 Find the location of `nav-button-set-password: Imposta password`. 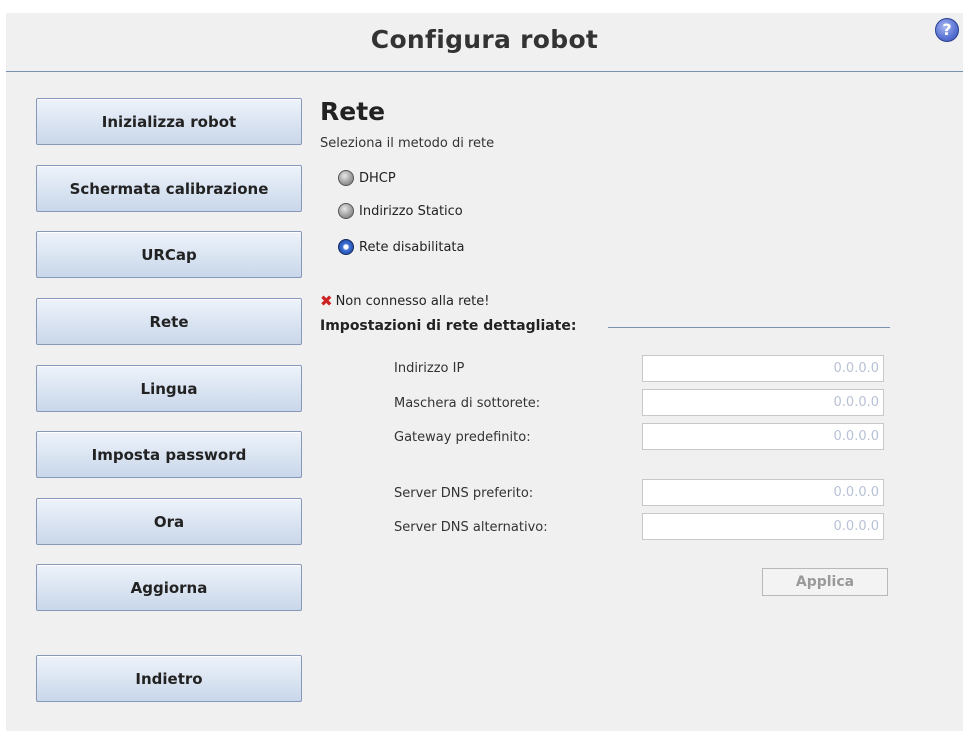

nav-button-set-password: Imposta password is located at coordinates (169, 454).